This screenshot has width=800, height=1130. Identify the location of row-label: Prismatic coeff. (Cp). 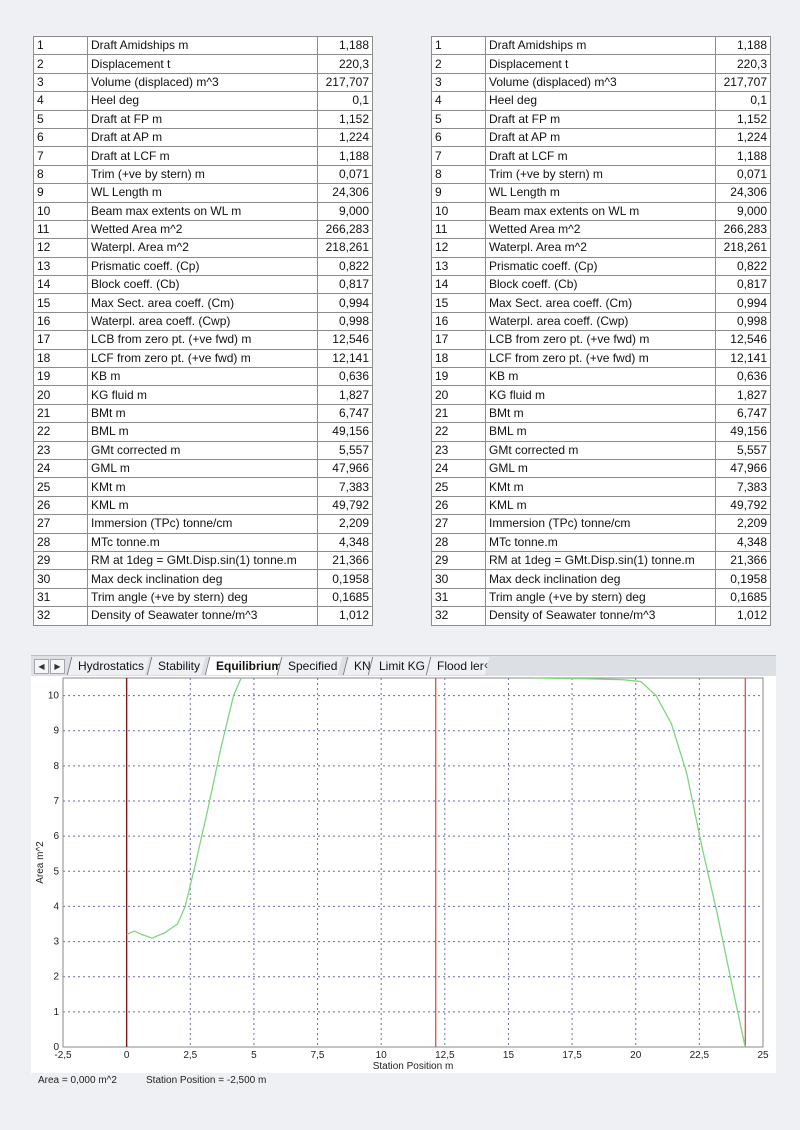
(202, 266).